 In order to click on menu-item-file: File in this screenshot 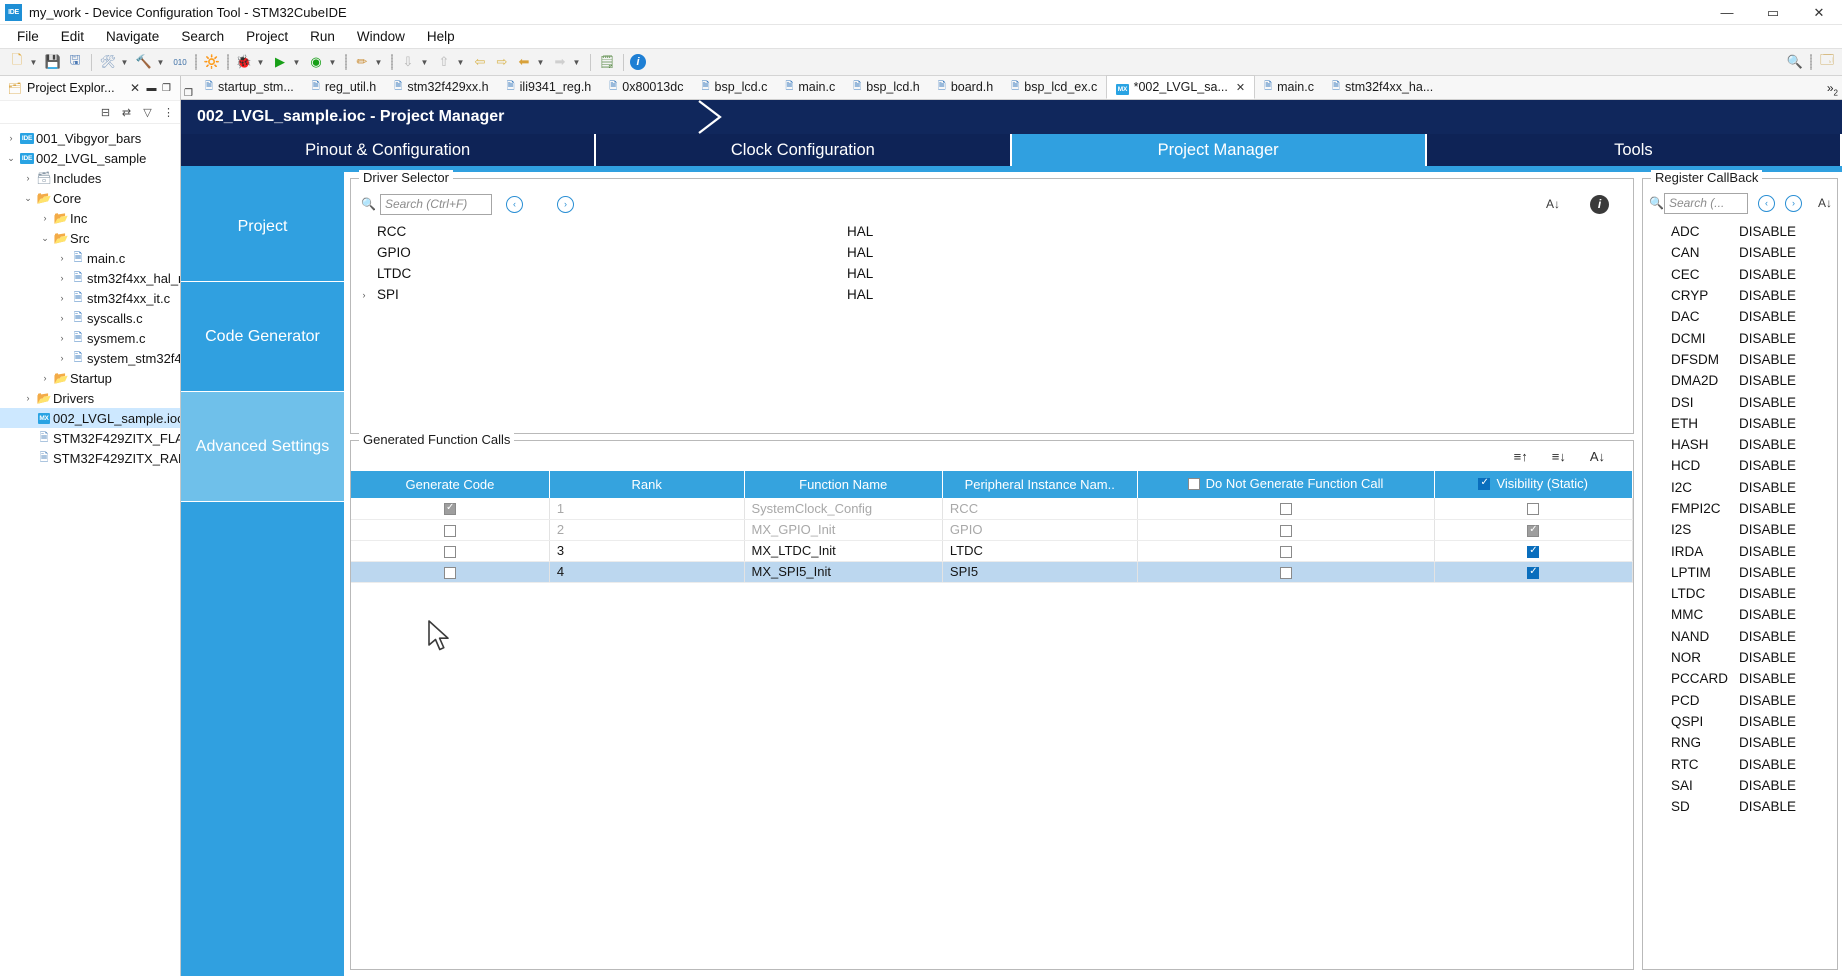, I will do `click(28, 36)`.